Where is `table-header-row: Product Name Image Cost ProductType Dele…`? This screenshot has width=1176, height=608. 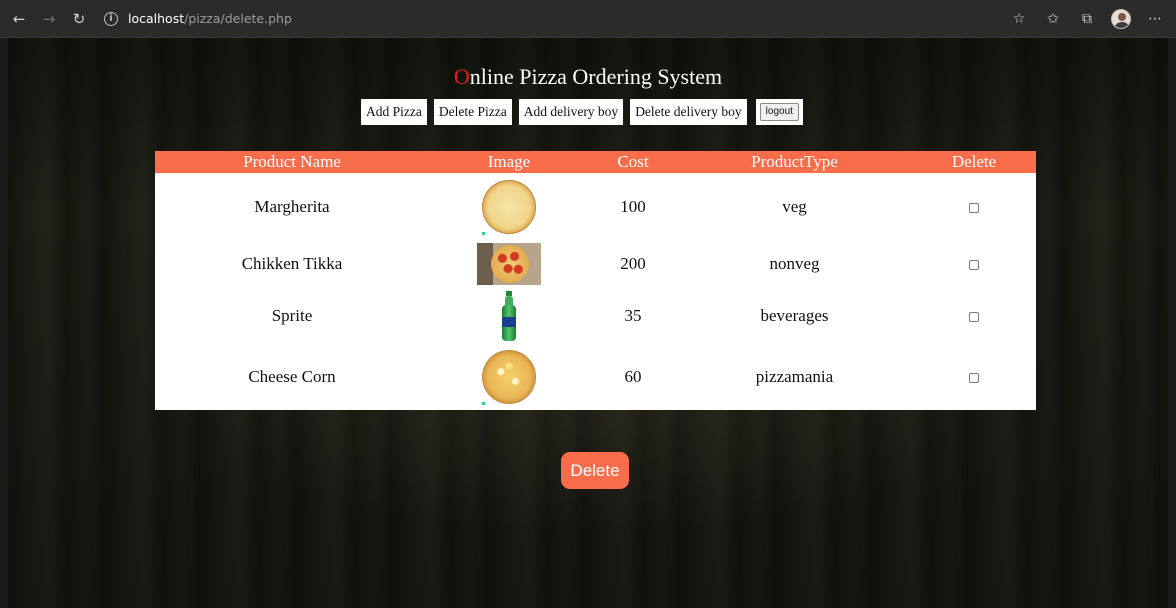
table-header-row: Product Name Image Cost ProductType Dele… is located at coordinates (595, 162).